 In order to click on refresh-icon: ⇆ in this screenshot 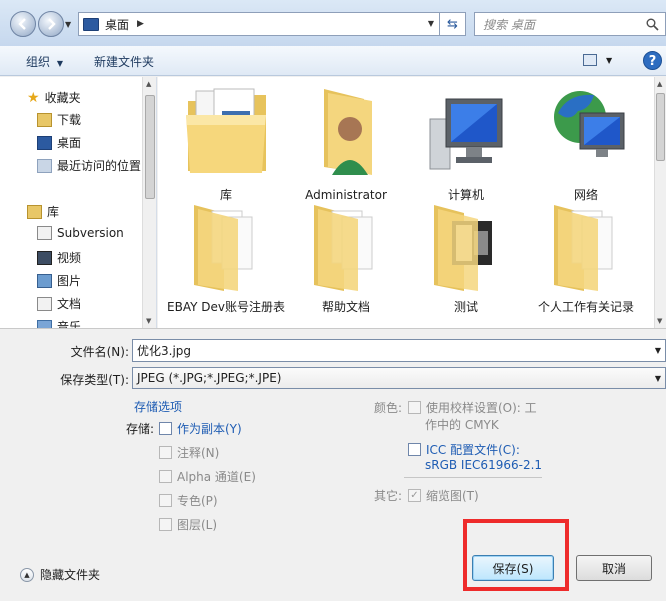, I will do `click(452, 24)`.